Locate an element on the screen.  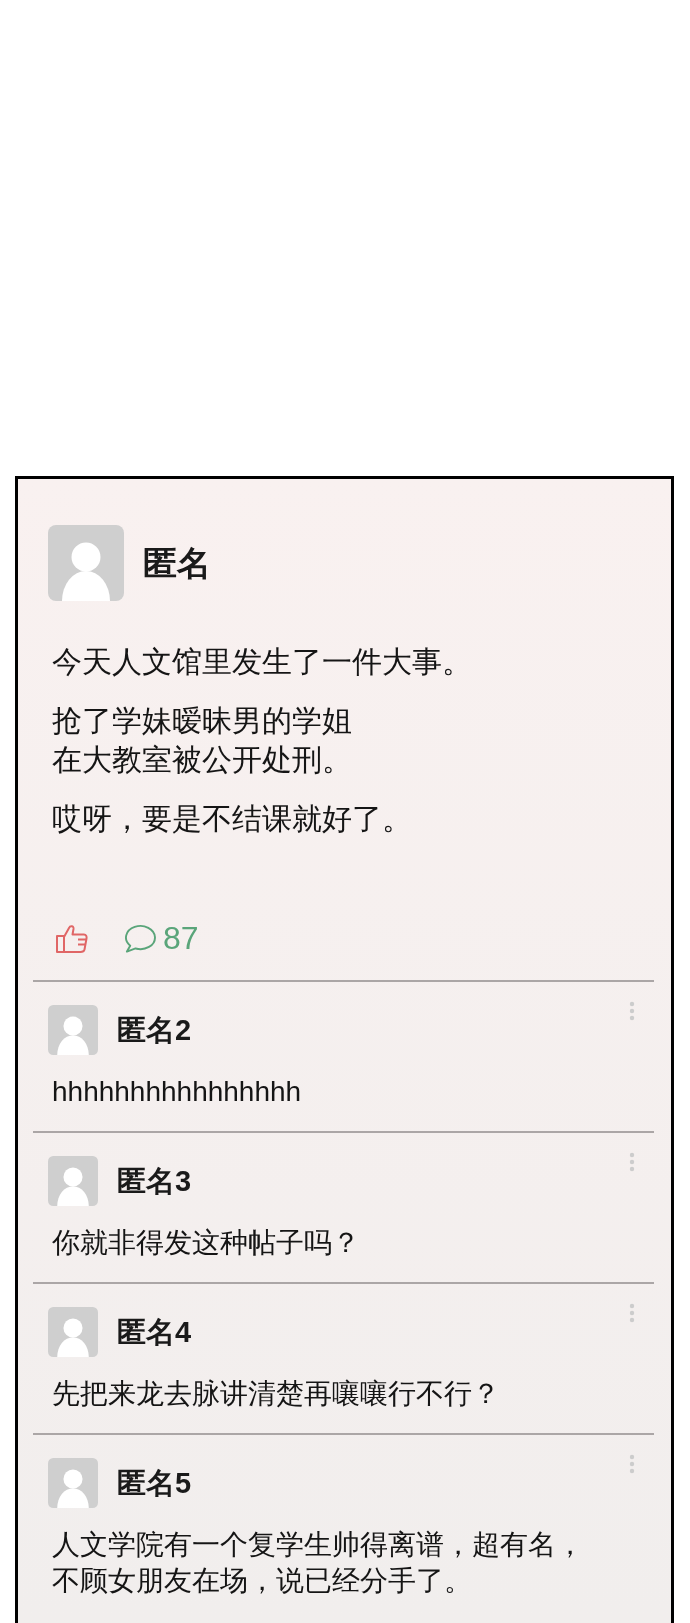
comment-text: 先把来龙去脉讲清楚再嚷嚷行不行？ is located at coordinates (276, 1394).